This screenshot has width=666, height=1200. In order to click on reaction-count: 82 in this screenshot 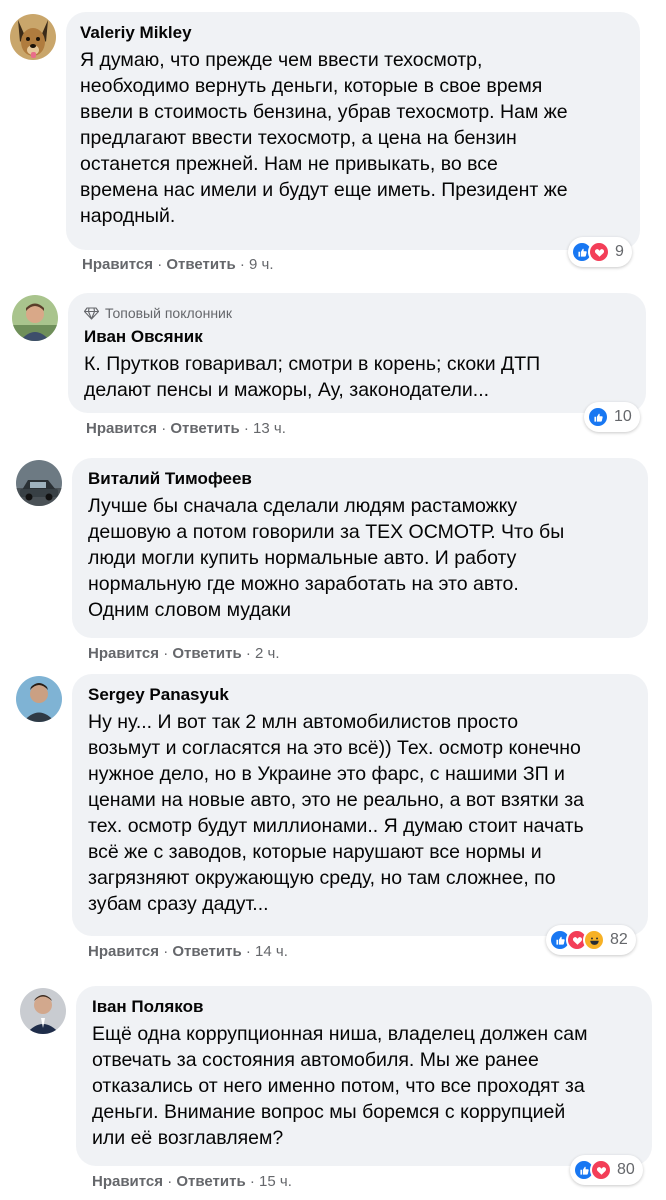, I will do `click(619, 939)`.